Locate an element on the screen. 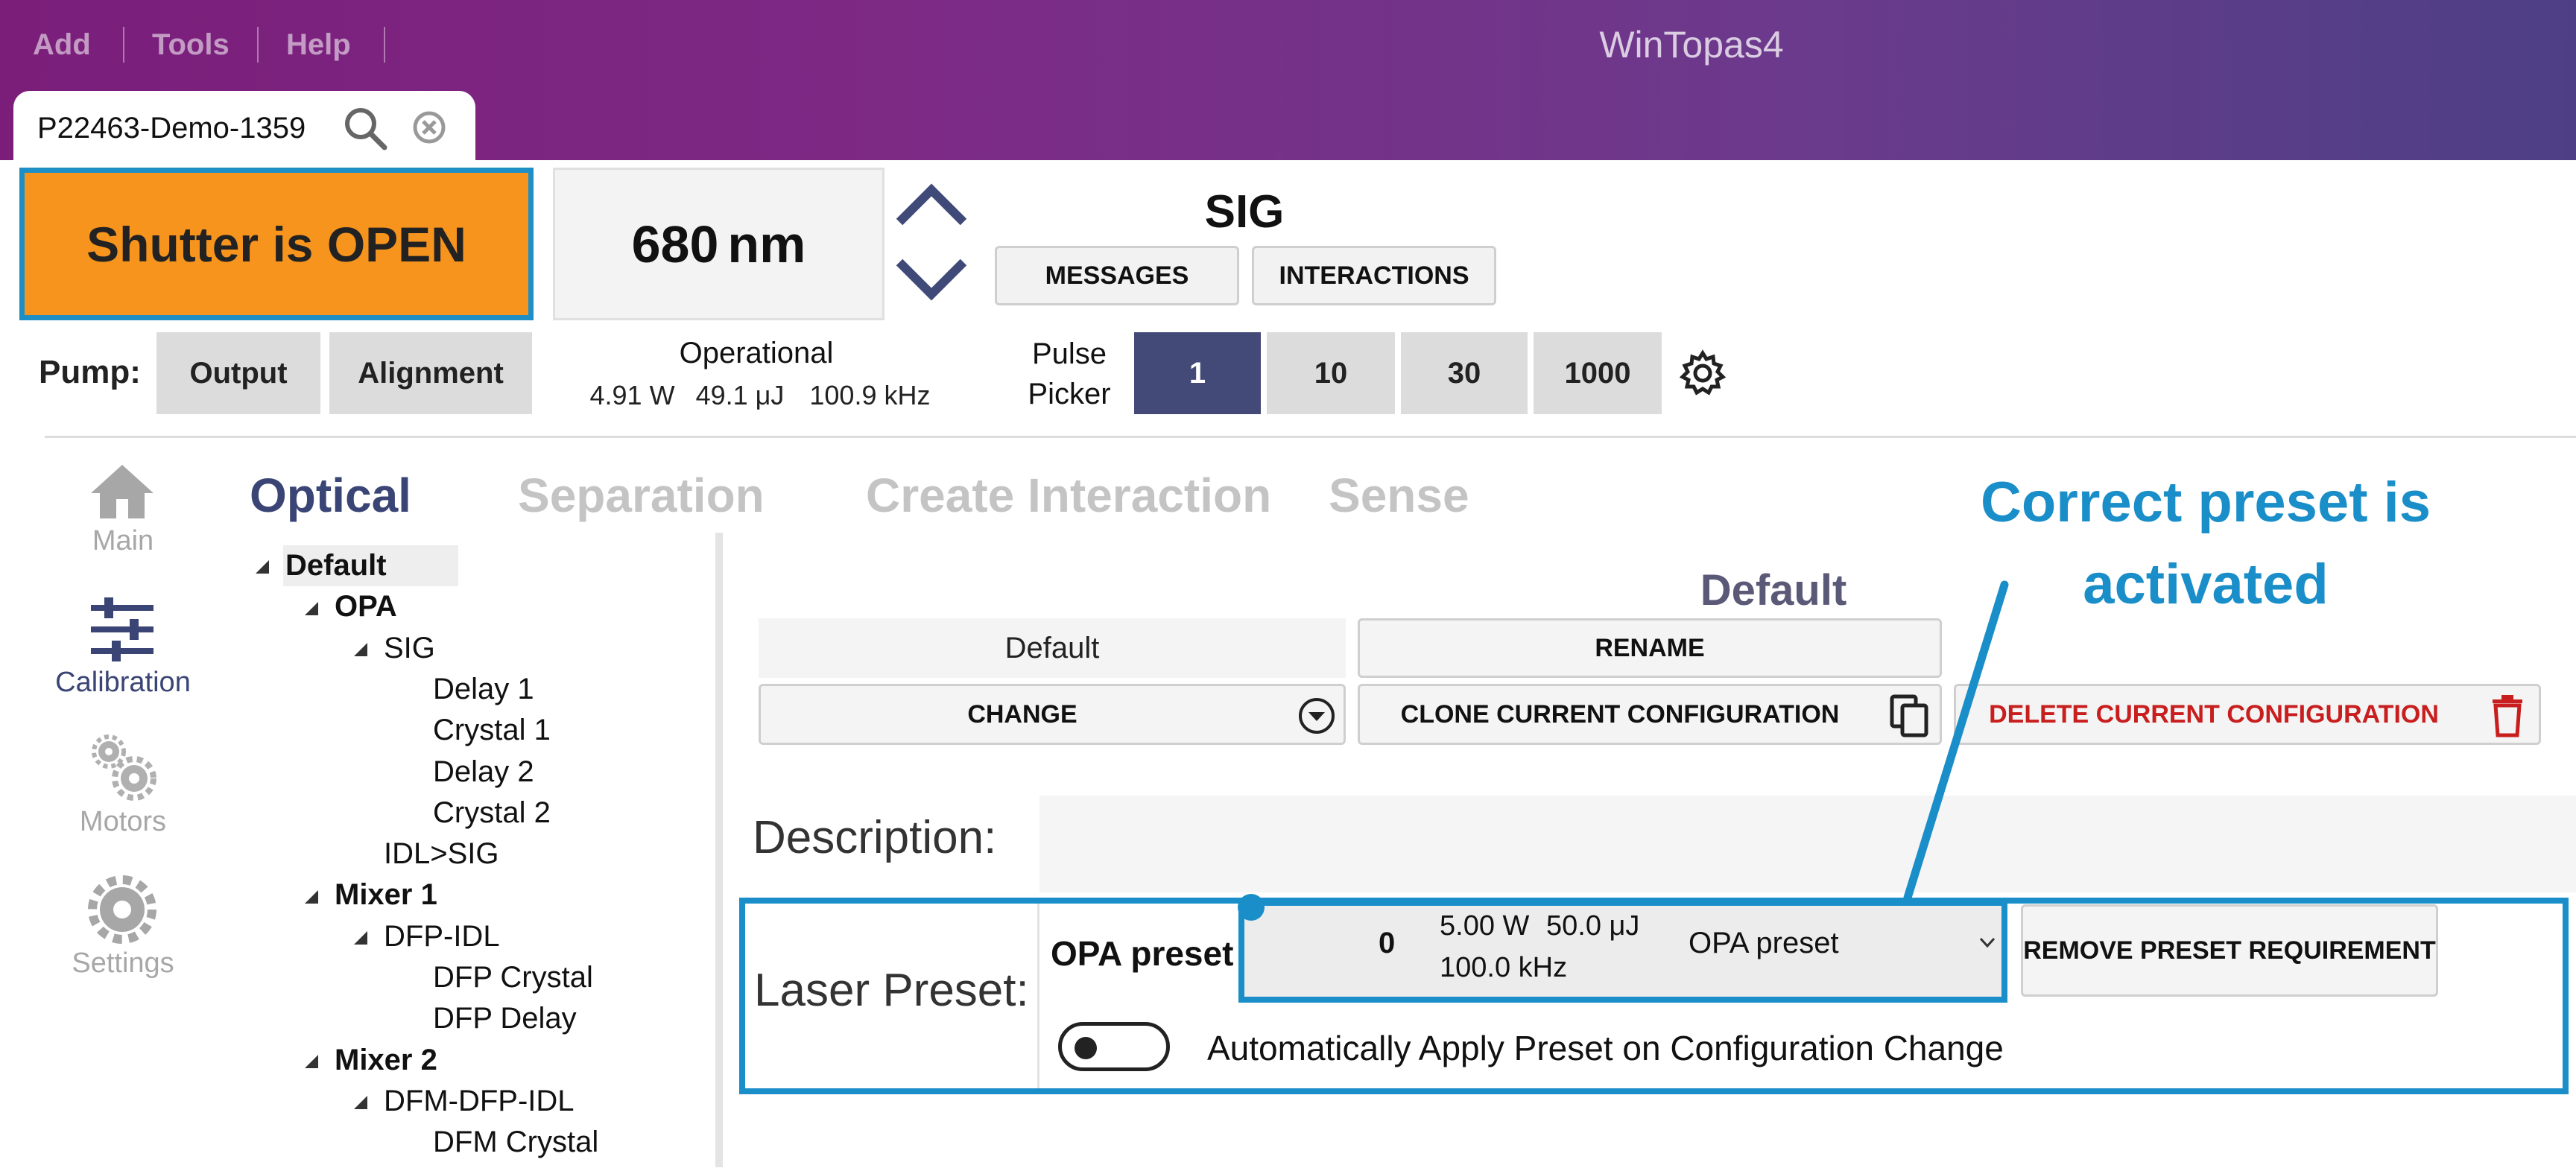 The height and width of the screenshot is (1171, 2576). interactions-button: INTERACTIONS is located at coordinates (1374, 275).